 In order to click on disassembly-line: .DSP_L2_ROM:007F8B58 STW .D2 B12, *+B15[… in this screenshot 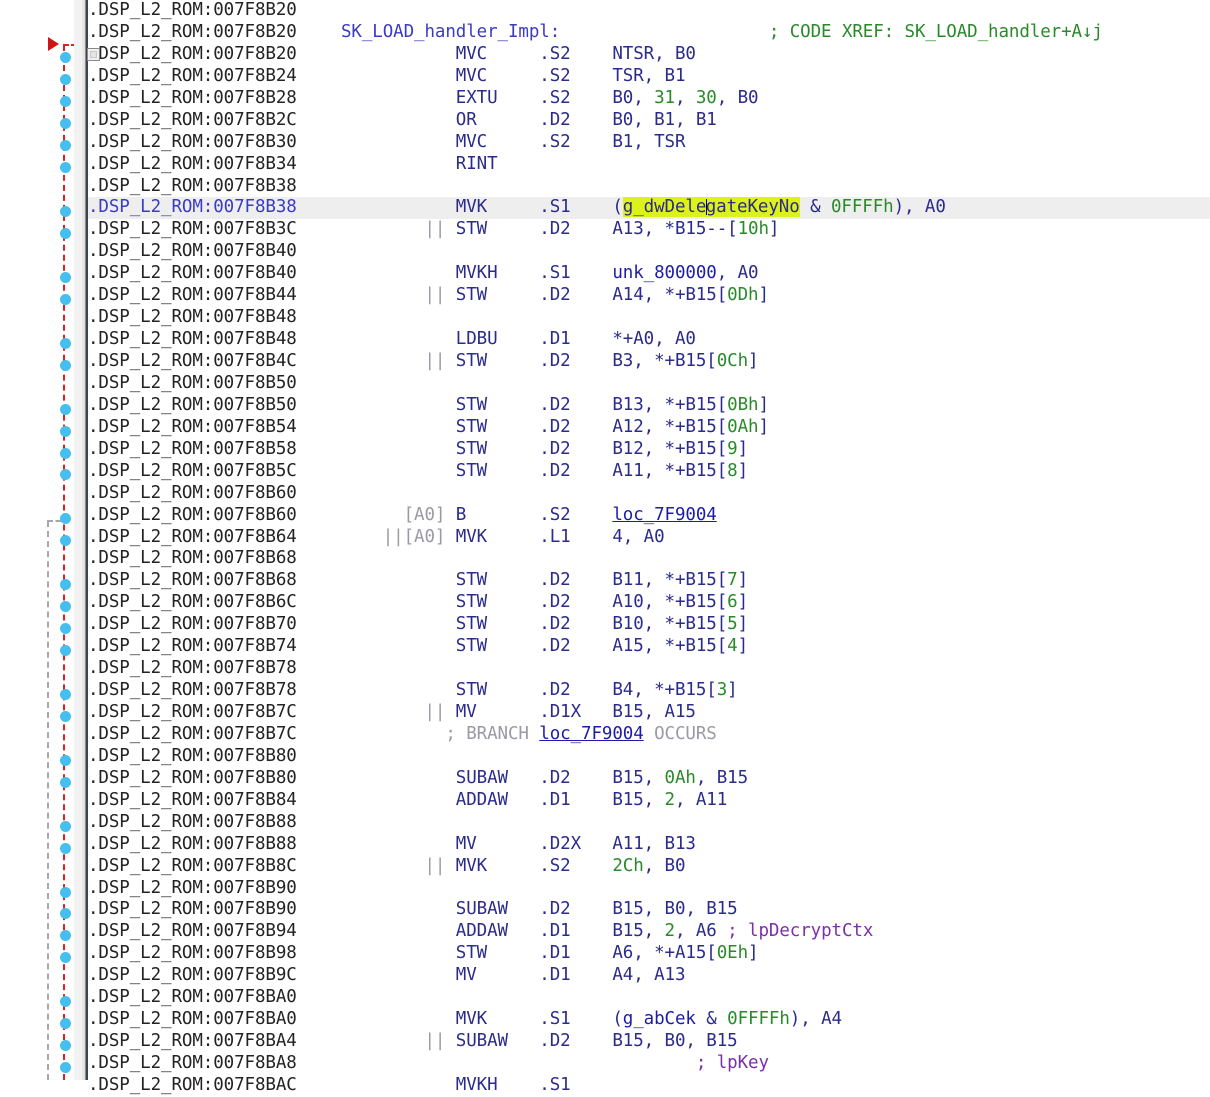, I will do `click(649, 450)`.